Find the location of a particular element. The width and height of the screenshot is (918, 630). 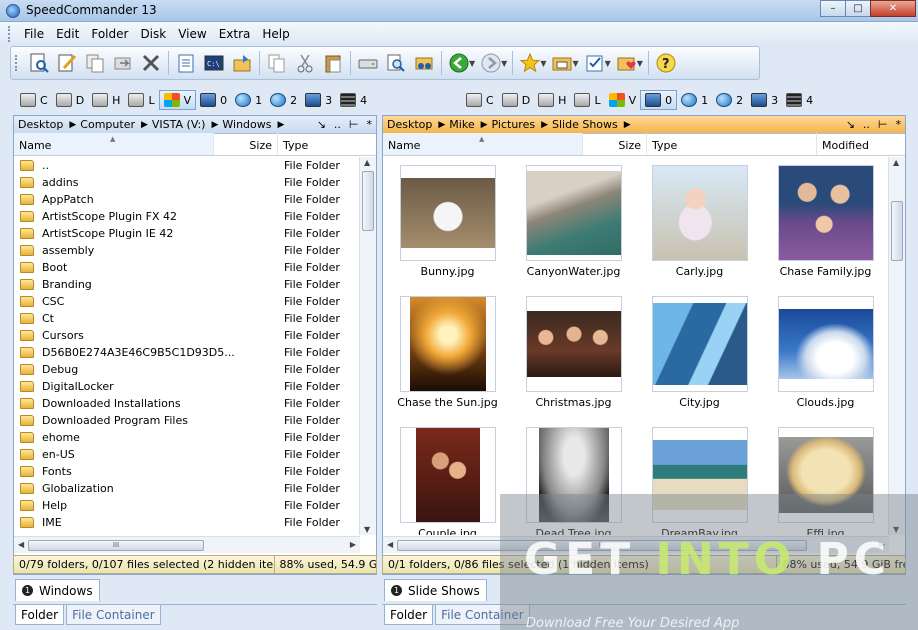

tab-slide-shows: 1 Slide Shows is located at coordinates (435, 590).